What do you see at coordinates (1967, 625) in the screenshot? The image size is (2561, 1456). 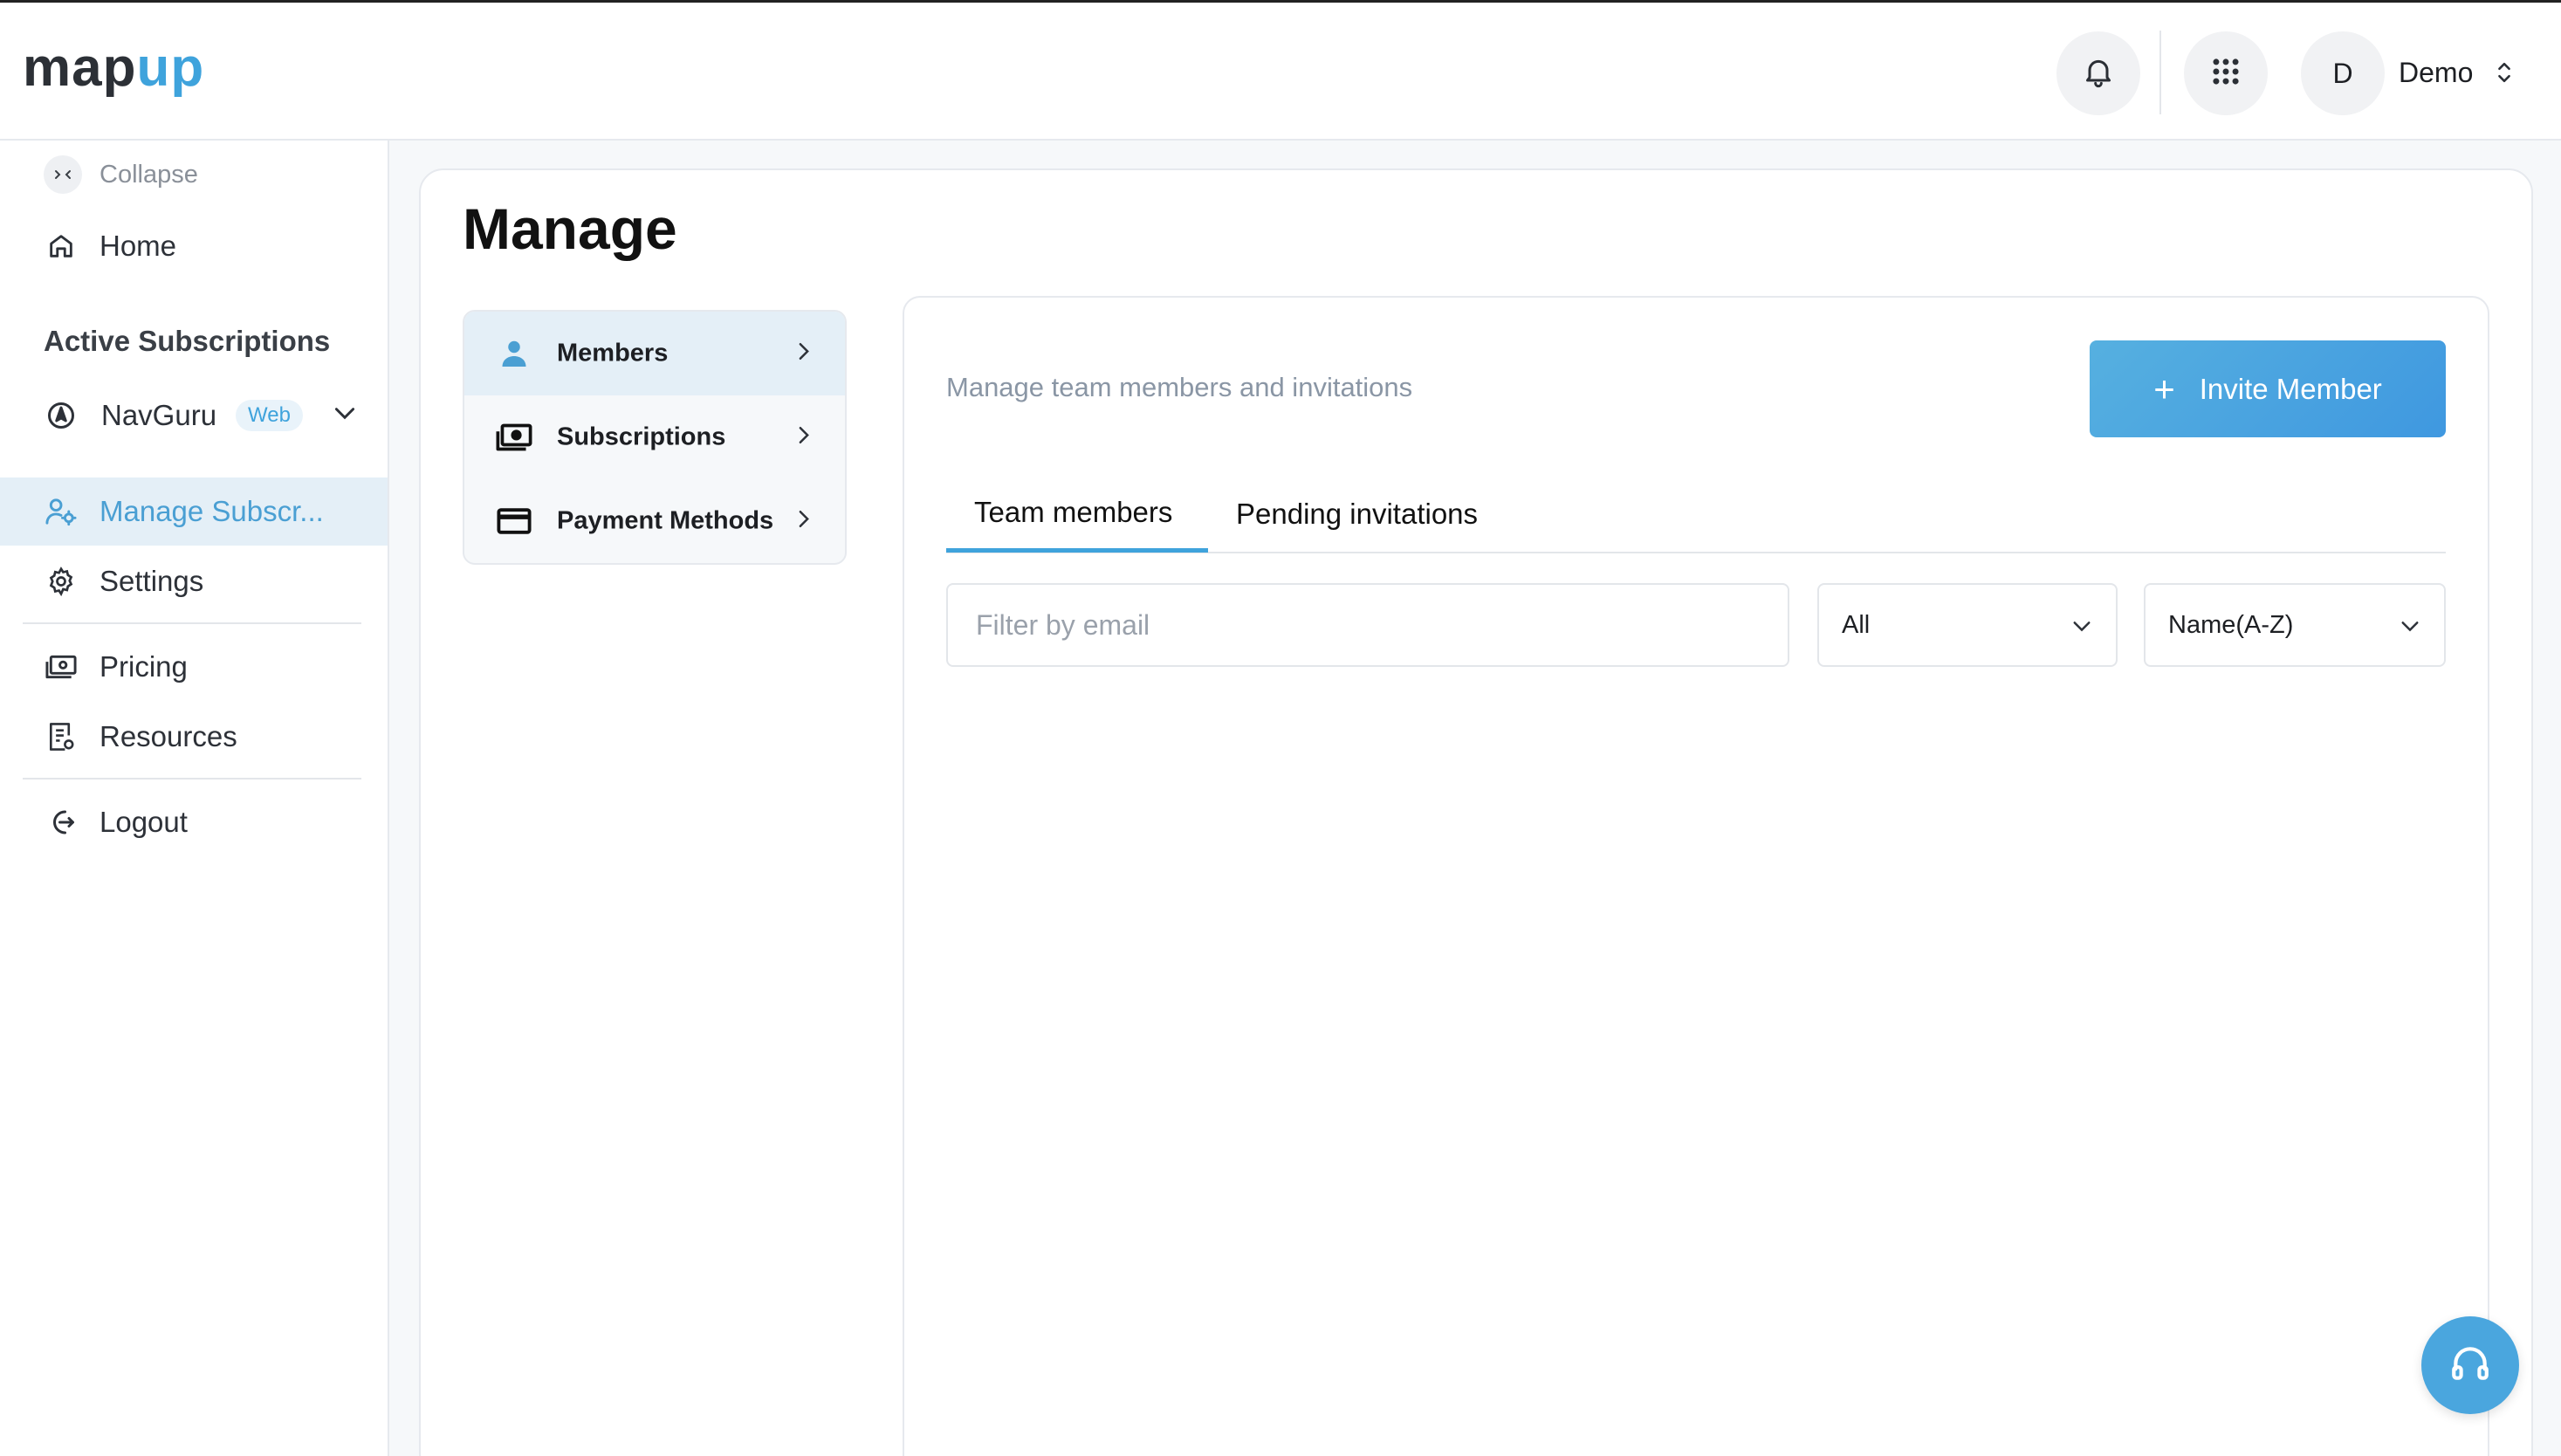 I see `status-select: All` at bounding box center [1967, 625].